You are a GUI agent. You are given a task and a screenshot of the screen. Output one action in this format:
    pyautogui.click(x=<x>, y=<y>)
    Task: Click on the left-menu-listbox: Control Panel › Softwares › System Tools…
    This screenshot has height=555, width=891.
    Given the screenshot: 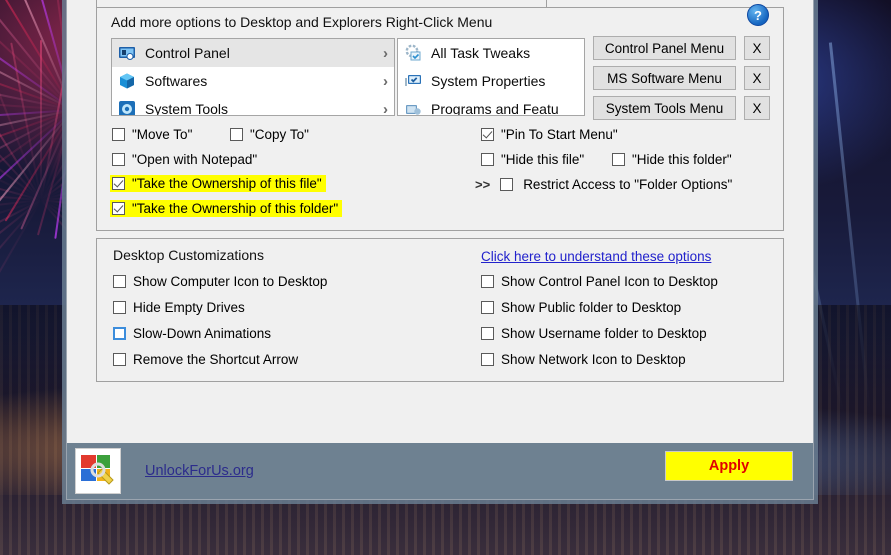 What is the action you would take?
    pyautogui.click(x=253, y=77)
    